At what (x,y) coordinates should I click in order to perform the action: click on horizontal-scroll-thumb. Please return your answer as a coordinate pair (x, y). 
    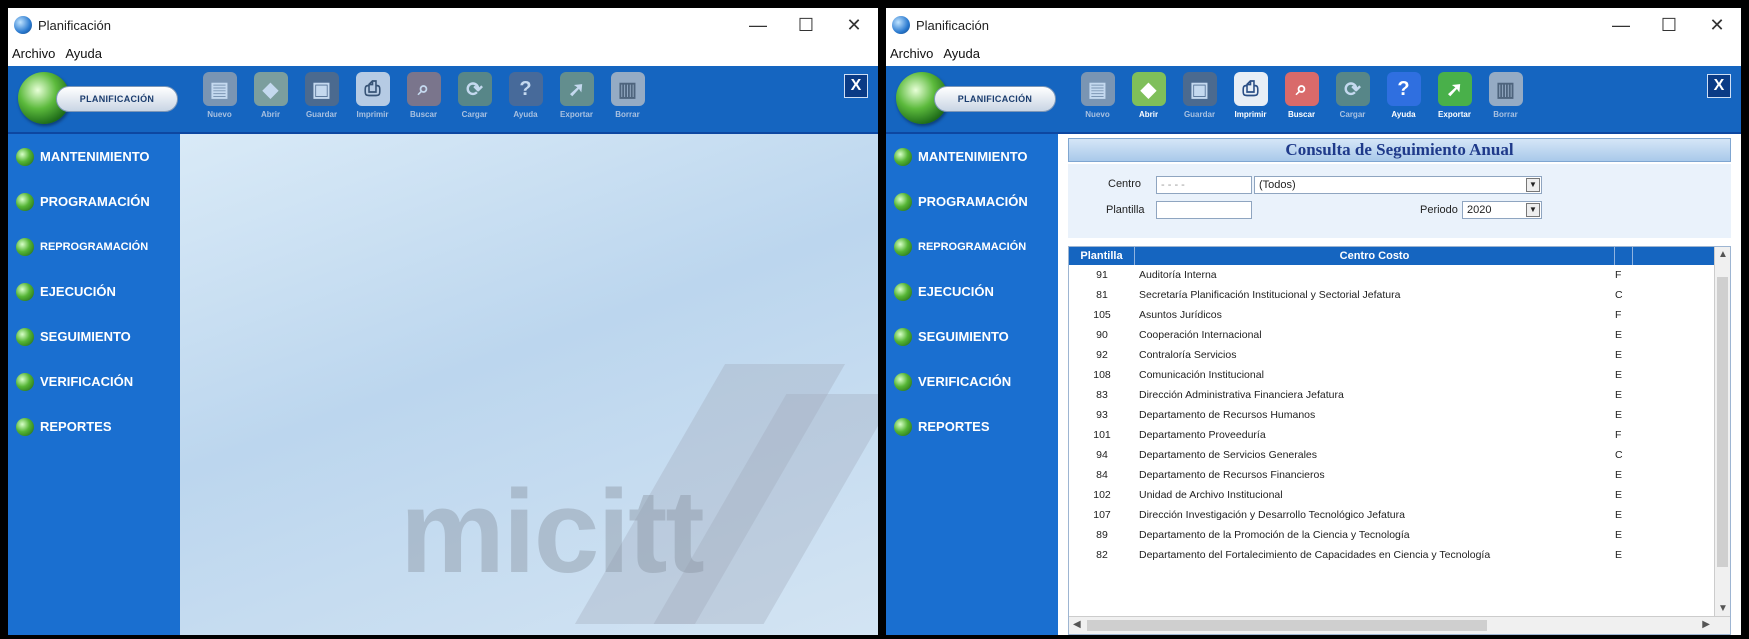
    Looking at the image, I should click on (1287, 625).